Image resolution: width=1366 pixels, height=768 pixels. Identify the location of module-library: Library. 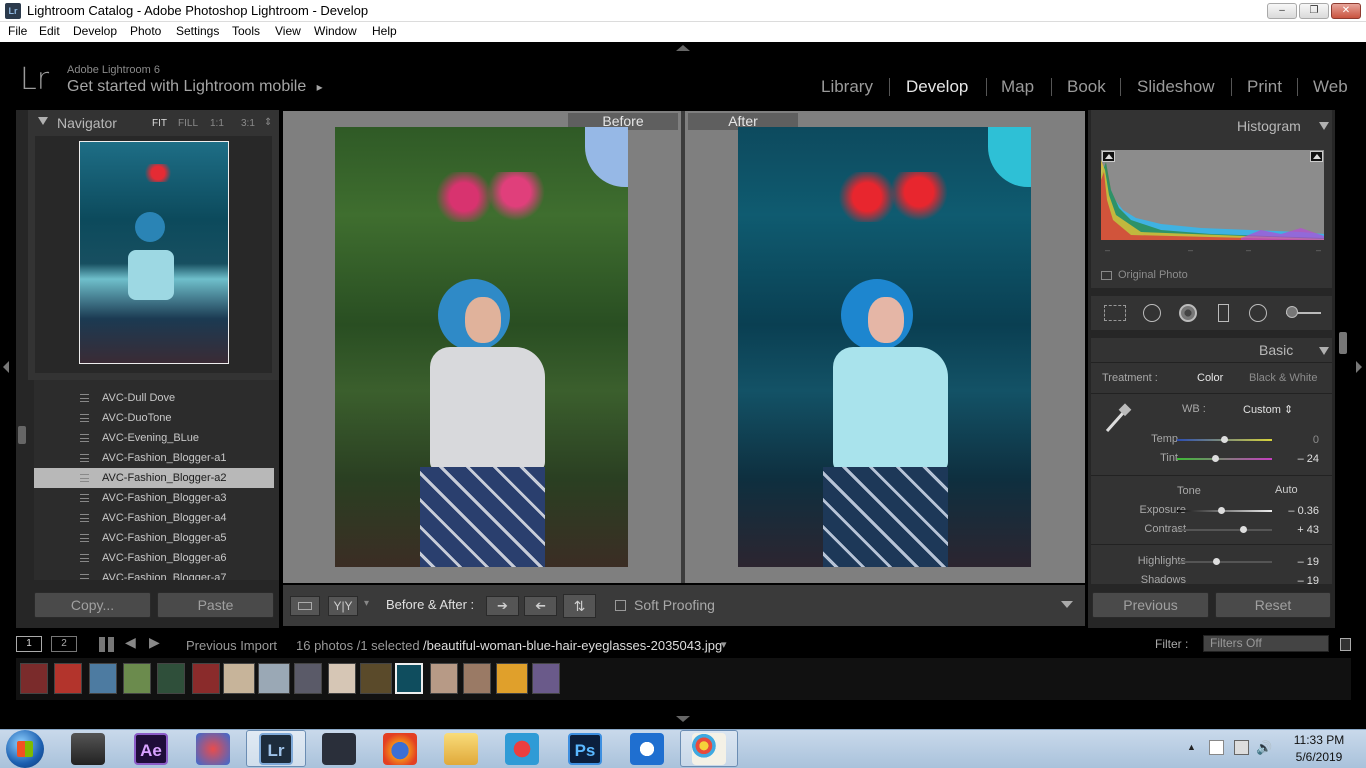
(847, 87).